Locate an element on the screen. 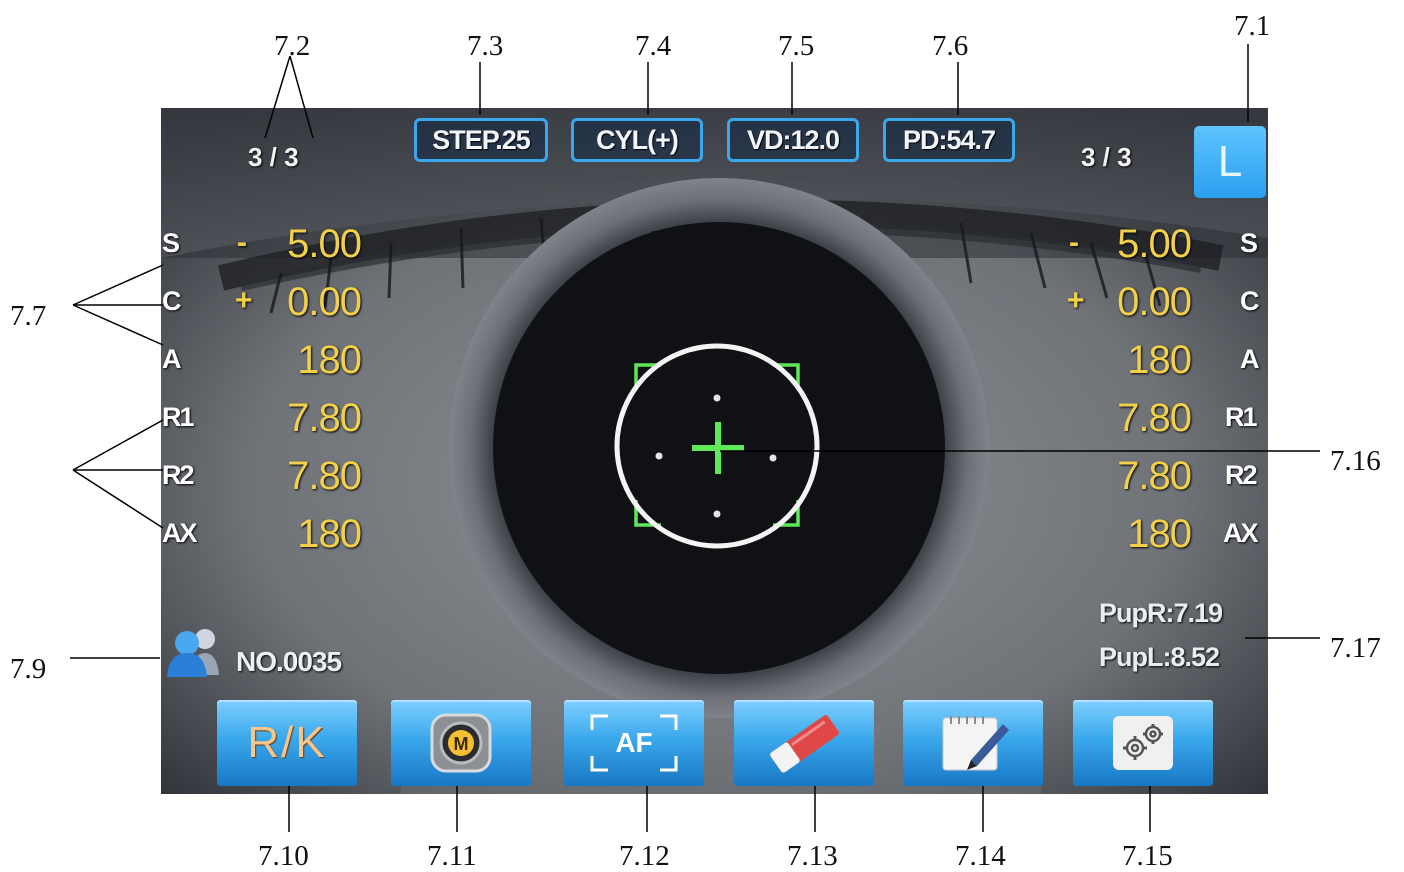 The image size is (1404, 872). right-s-label: S is located at coordinates (1249, 243).